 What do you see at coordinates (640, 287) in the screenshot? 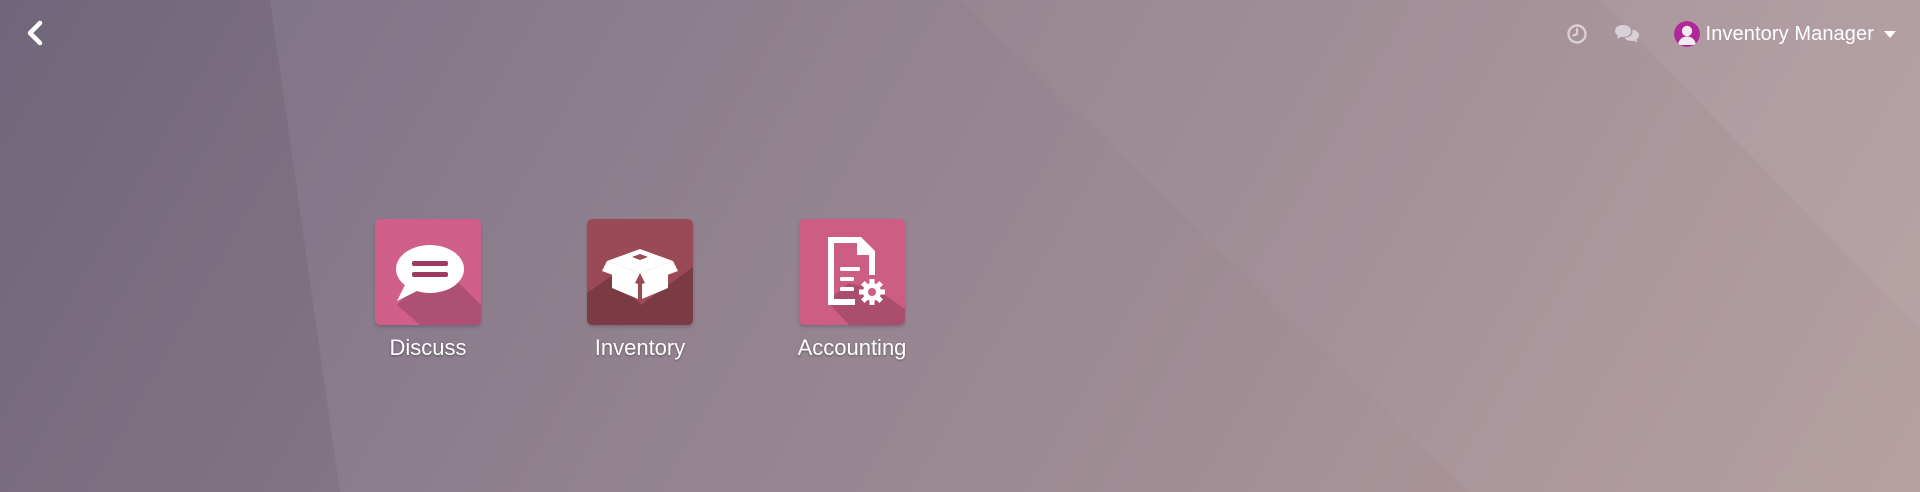
I see `open-box-icon` at bounding box center [640, 287].